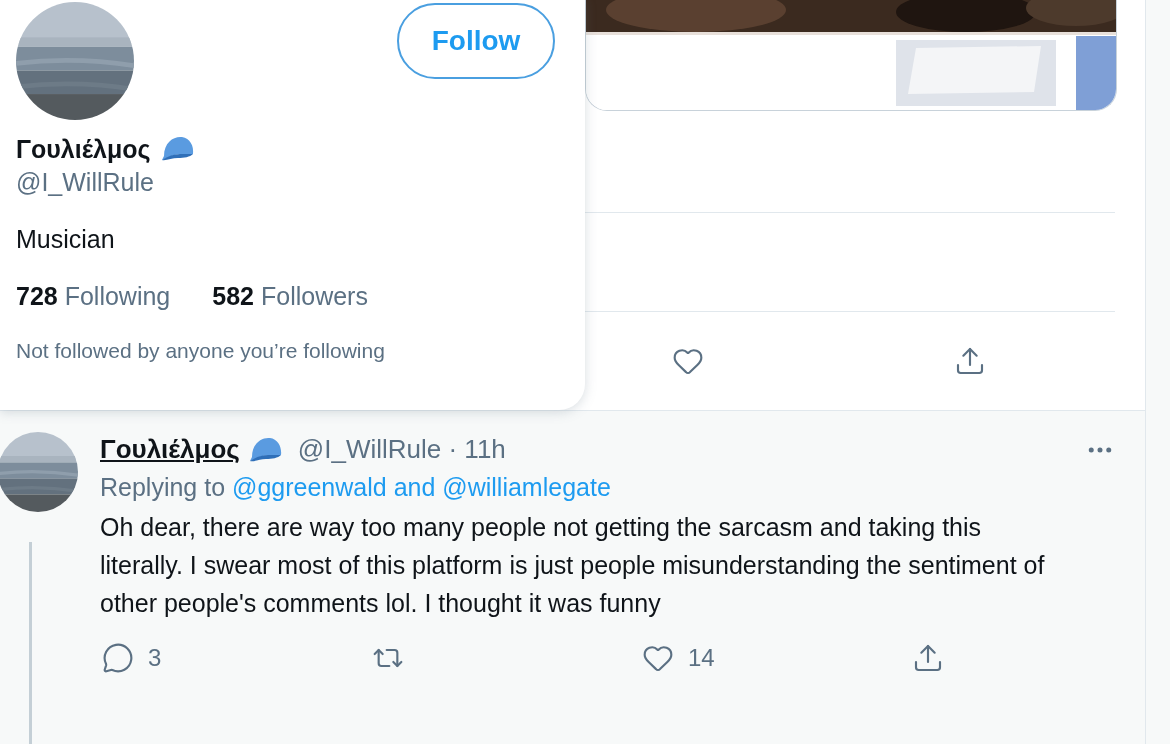 The image size is (1170, 744). What do you see at coordinates (93, 296) in the screenshot?
I see `follow-count-link: 728 Following` at bounding box center [93, 296].